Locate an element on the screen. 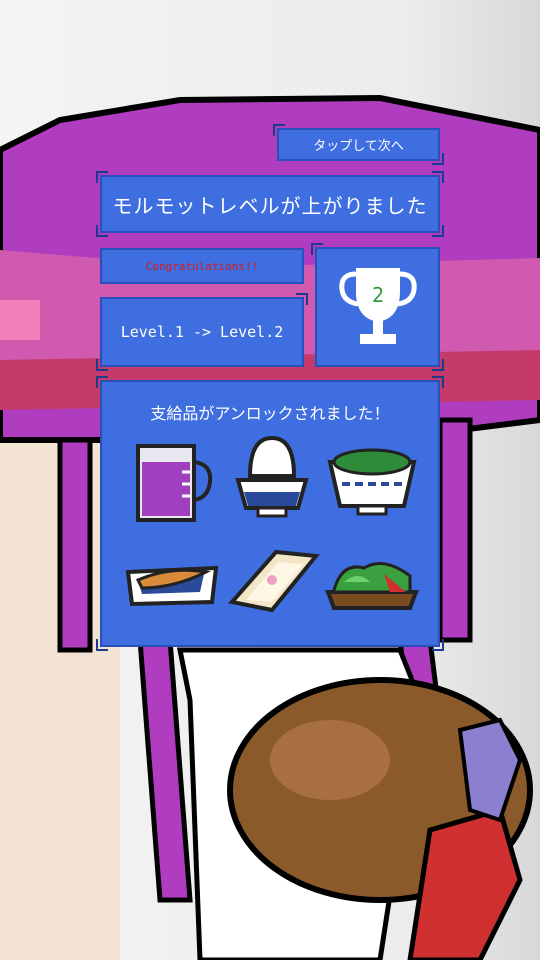  carrot-tray-icon is located at coordinates (172, 586).